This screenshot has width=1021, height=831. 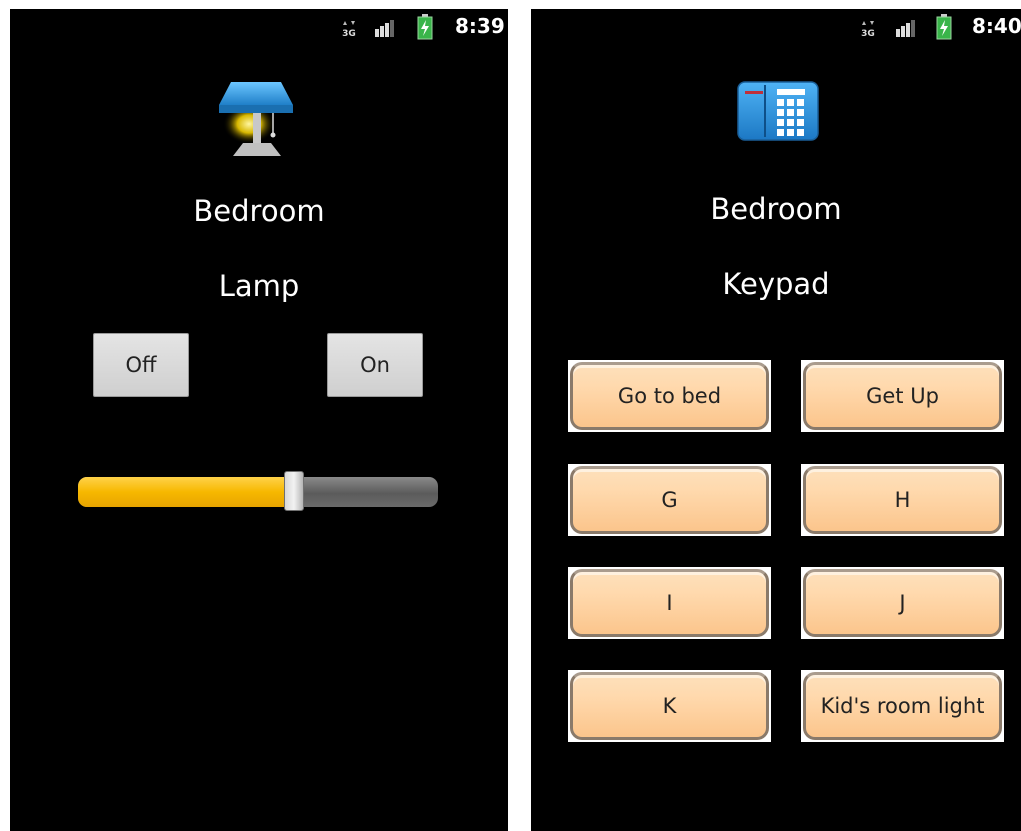 What do you see at coordinates (776, 27) in the screenshot?
I see `status-bar: 3G 8:40` at bounding box center [776, 27].